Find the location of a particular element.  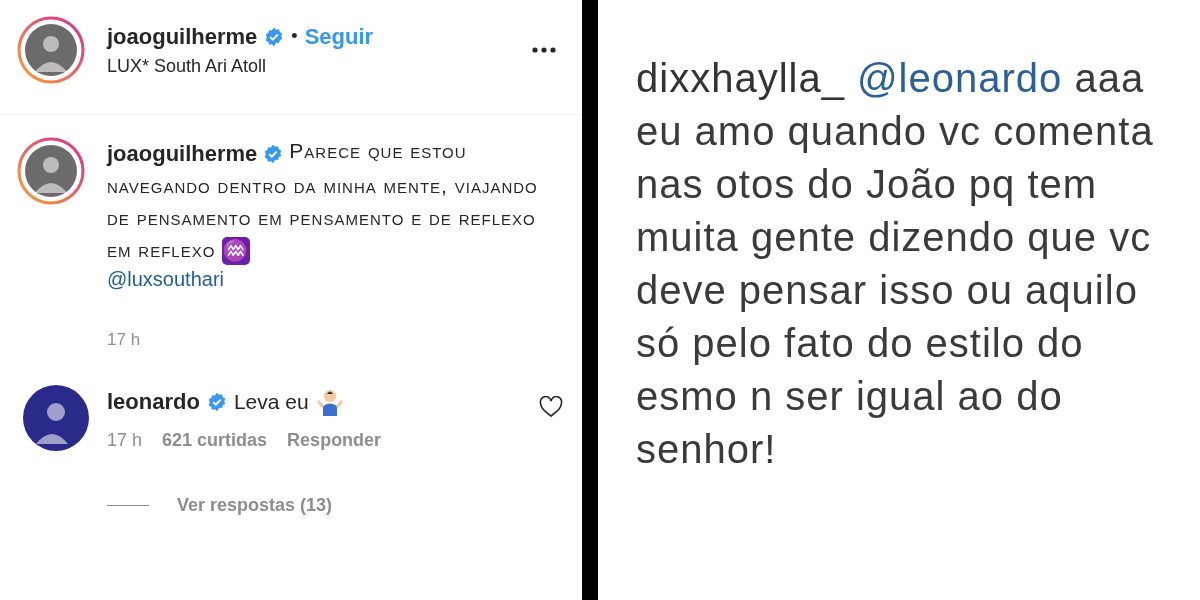

aquarius-symbol: ♒ is located at coordinates (236, 251).